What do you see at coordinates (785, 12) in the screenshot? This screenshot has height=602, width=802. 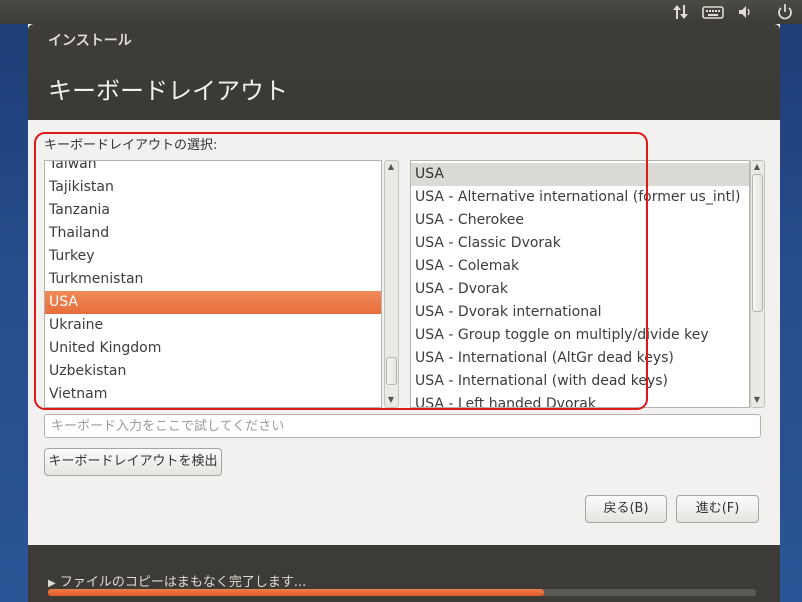 I see `power-icon` at bounding box center [785, 12].